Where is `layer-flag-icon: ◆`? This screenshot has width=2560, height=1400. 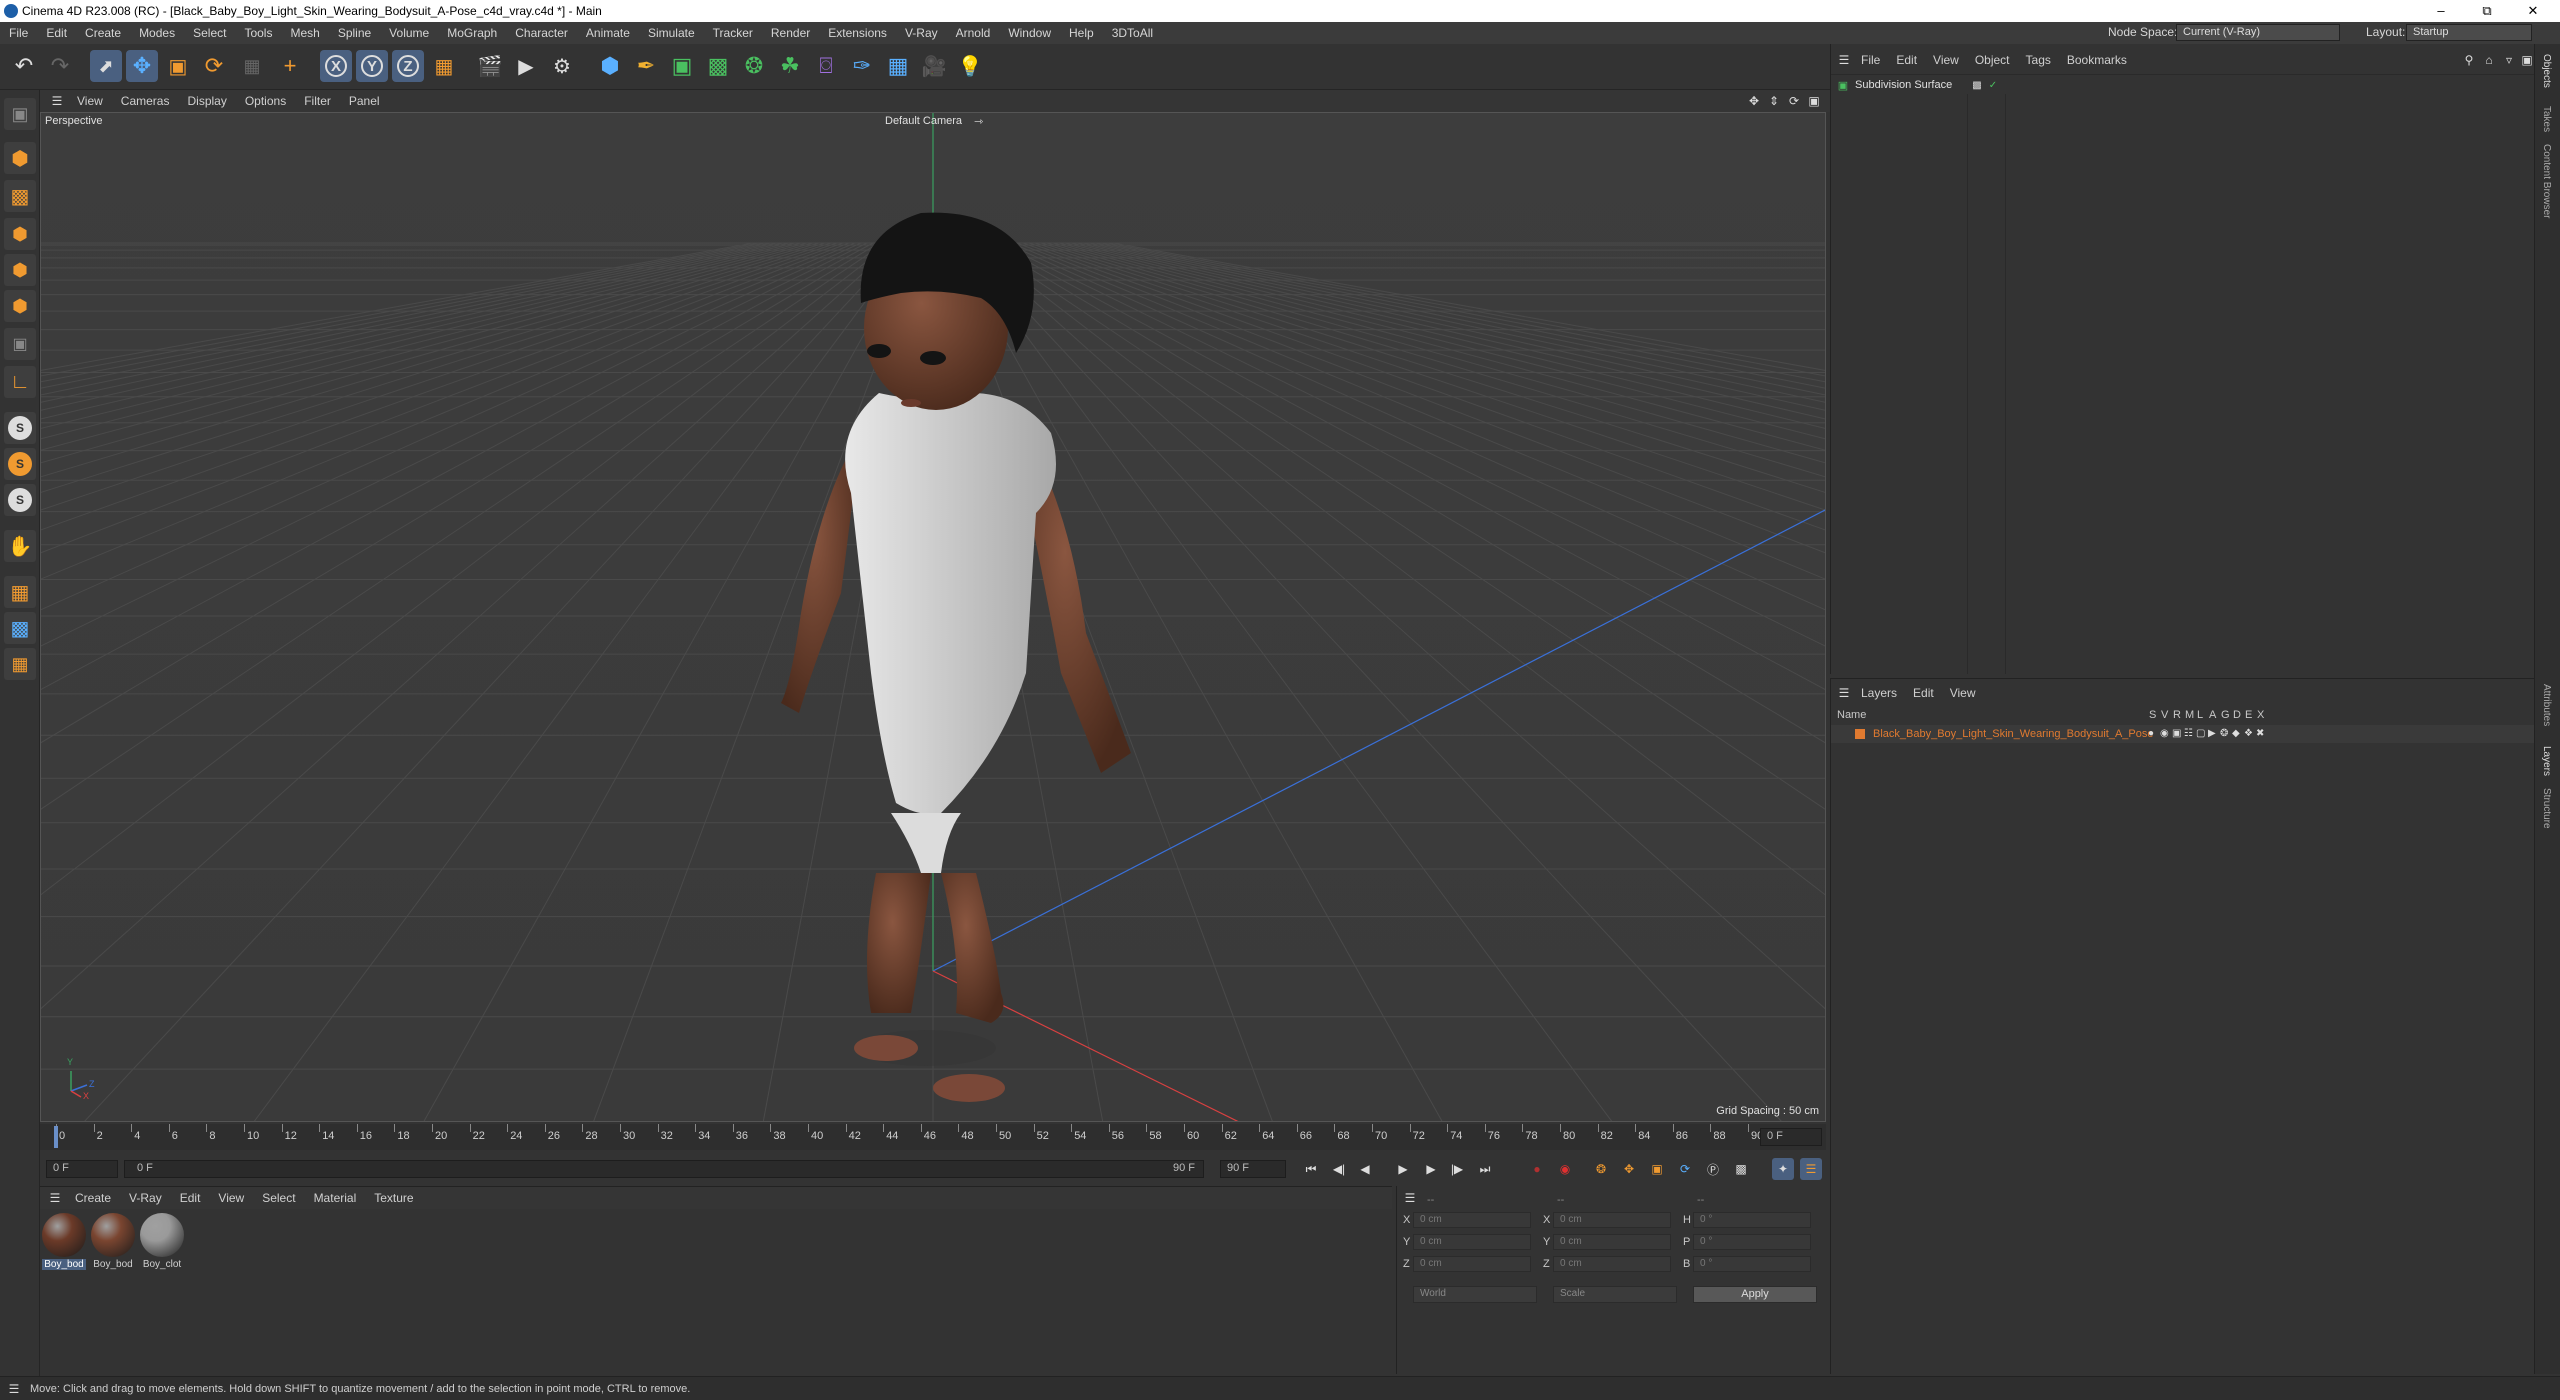
layer-flag-icon: ◆ is located at coordinates (2236, 733).